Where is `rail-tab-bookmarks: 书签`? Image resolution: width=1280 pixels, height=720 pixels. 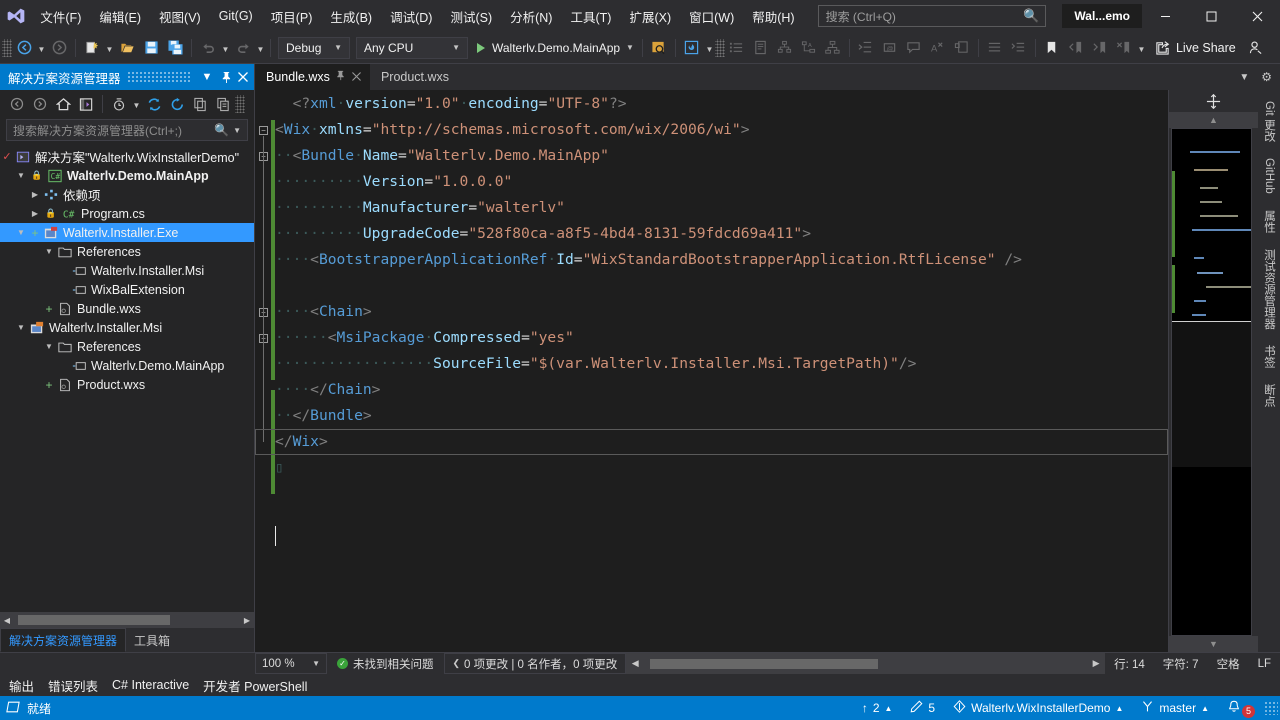 rail-tab-bookmarks: 书签 is located at coordinates (1269, 357).